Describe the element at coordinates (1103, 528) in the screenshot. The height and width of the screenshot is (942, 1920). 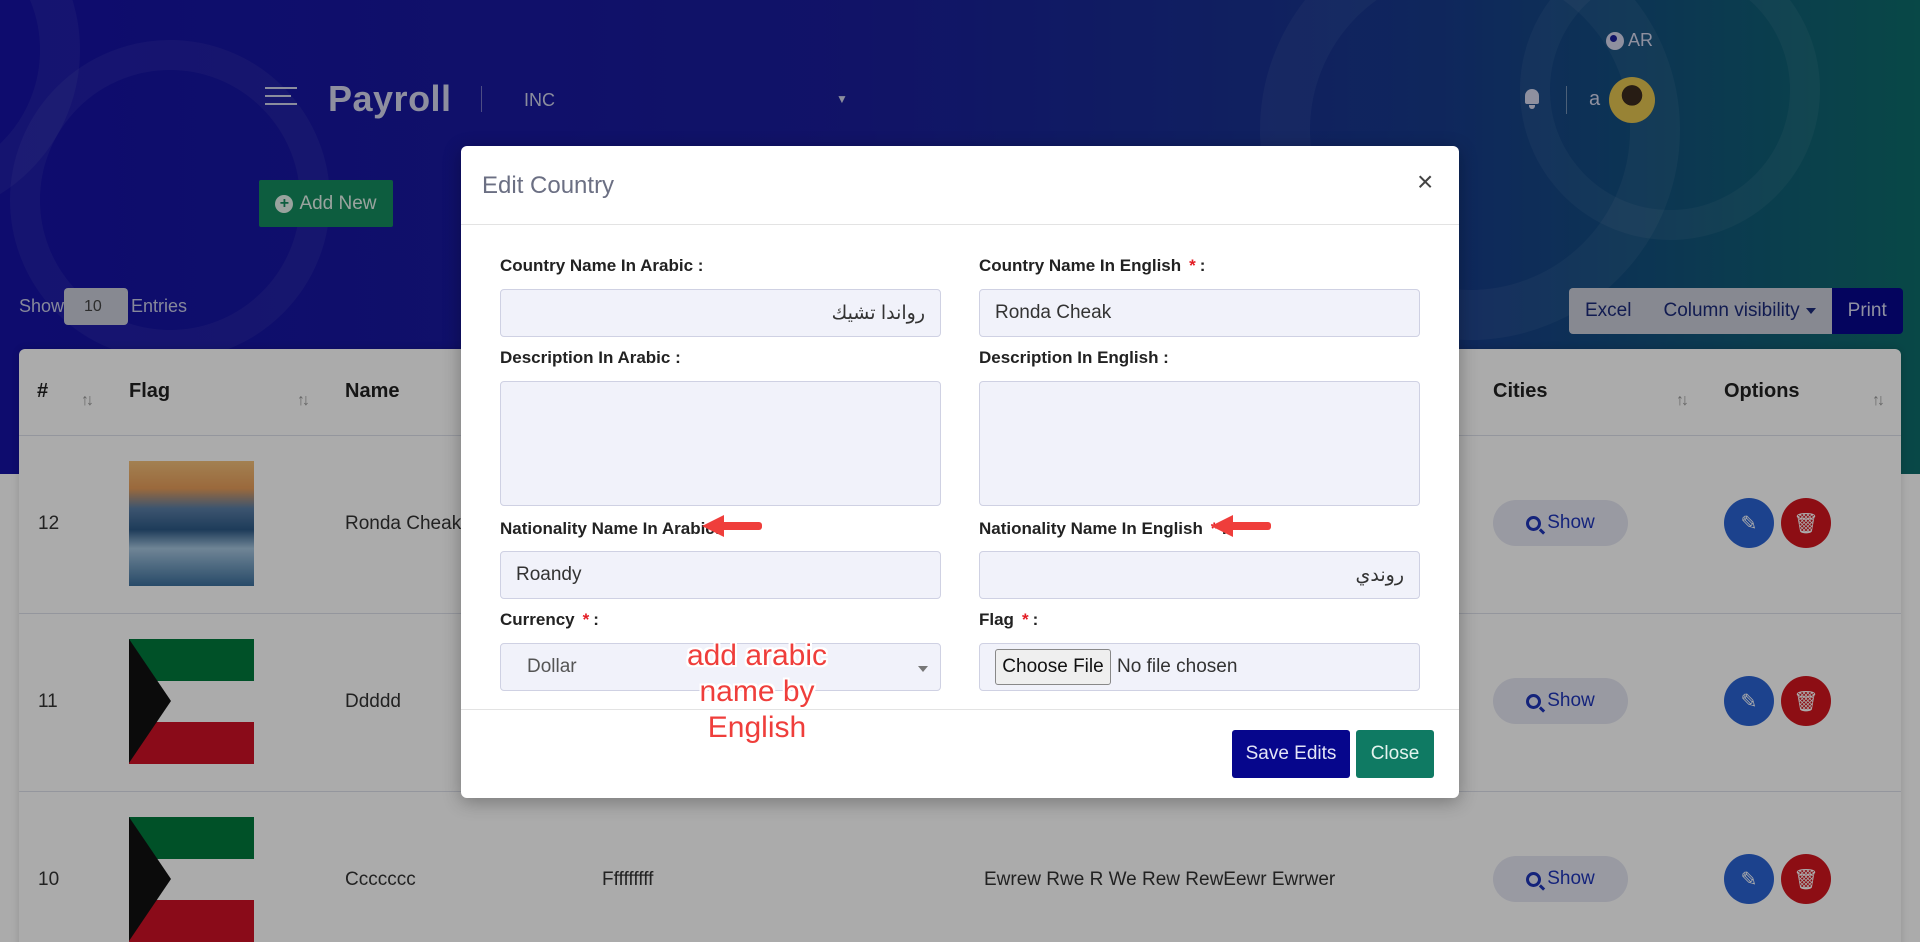
I see `nationality-en-label: Nationality Name In English *:` at that location.